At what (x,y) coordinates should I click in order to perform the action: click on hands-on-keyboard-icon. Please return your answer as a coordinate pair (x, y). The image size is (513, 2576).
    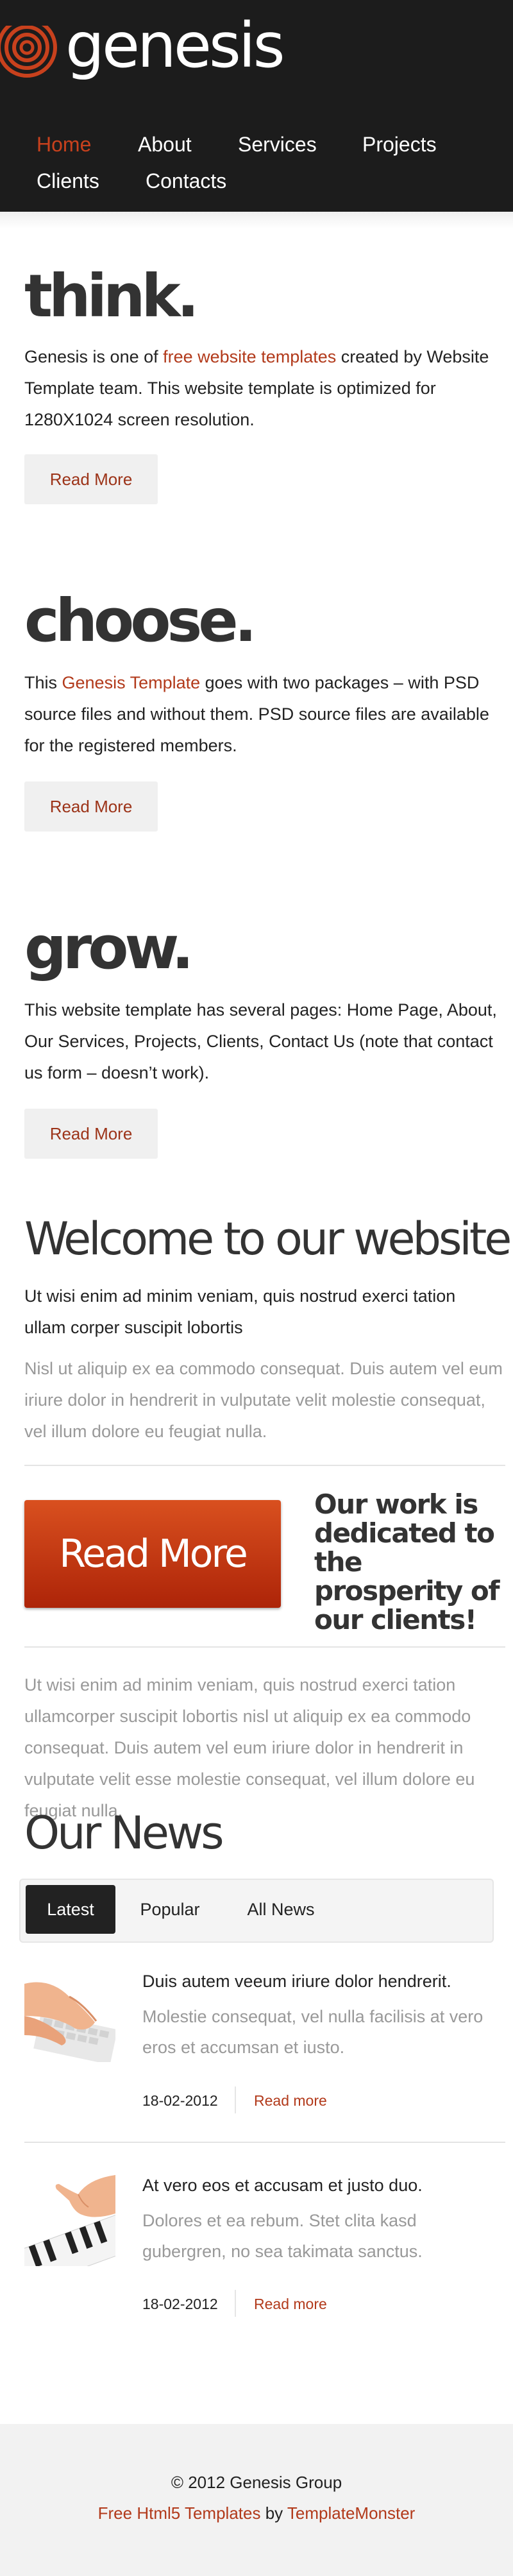
    Looking at the image, I should click on (69, 2016).